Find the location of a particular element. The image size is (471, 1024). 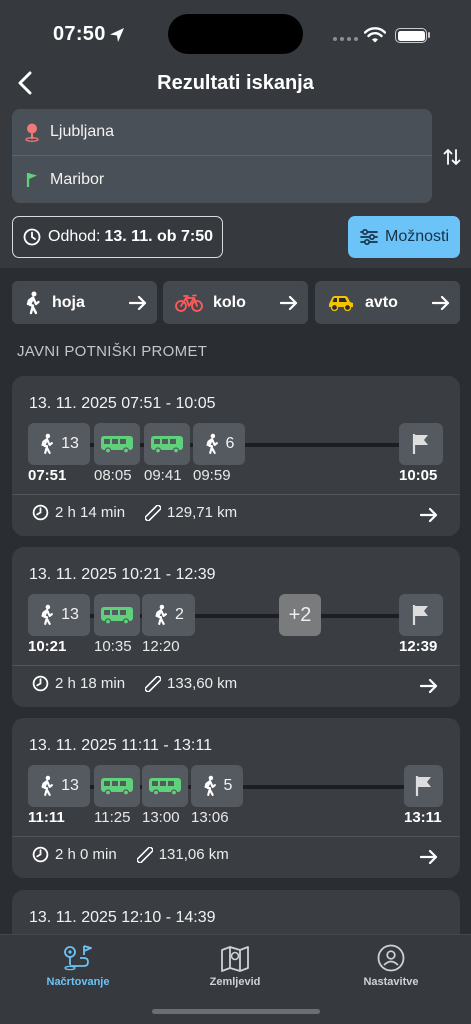

mode-walk-button: hoja is located at coordinates (84, 302).